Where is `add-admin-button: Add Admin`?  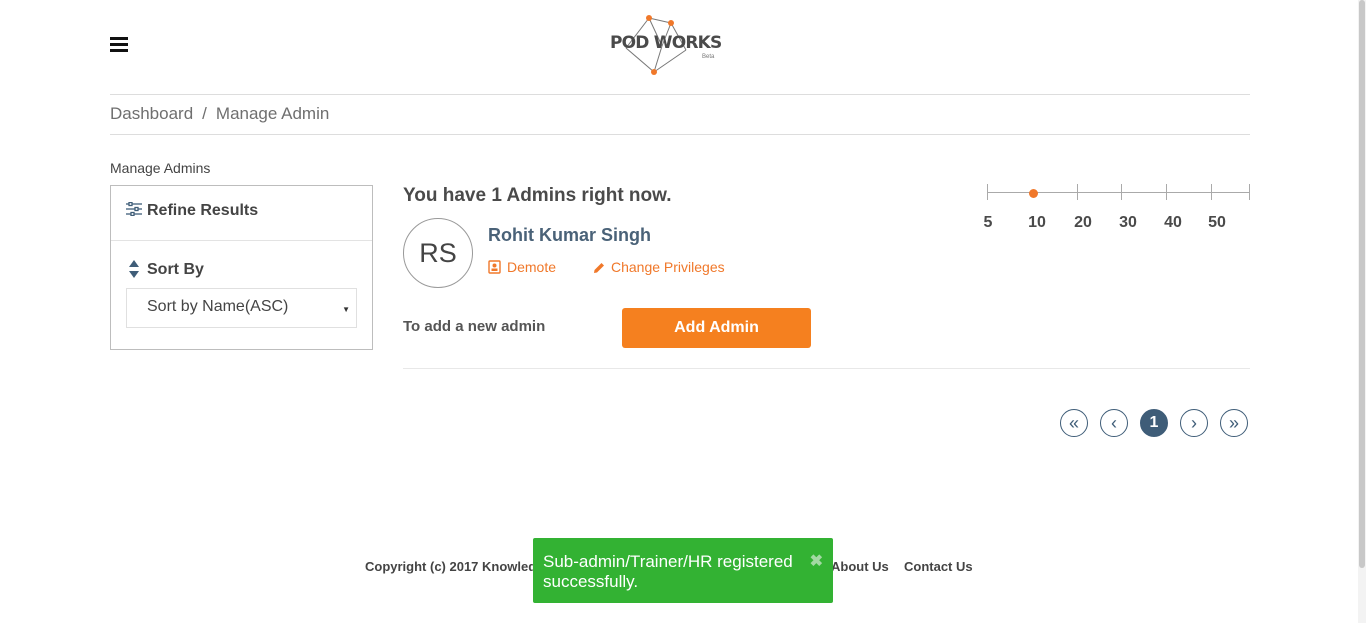
add-admin-button: Add Admin is located at coordinates (716, 328).